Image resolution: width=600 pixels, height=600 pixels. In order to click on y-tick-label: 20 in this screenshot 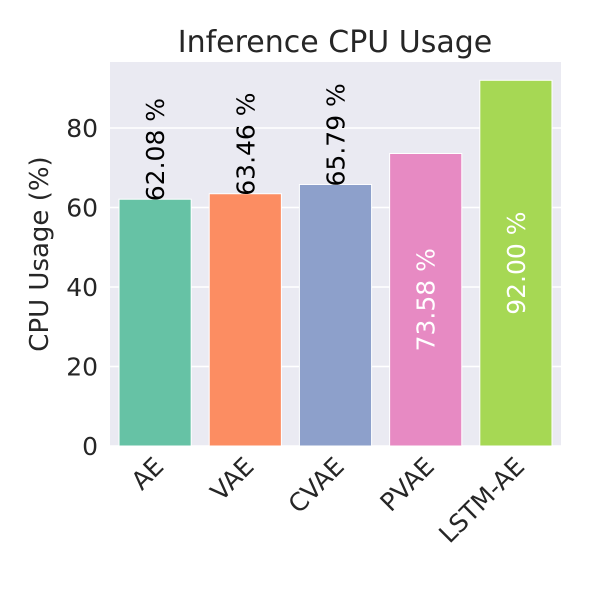, I will do `click(82, 366)`.